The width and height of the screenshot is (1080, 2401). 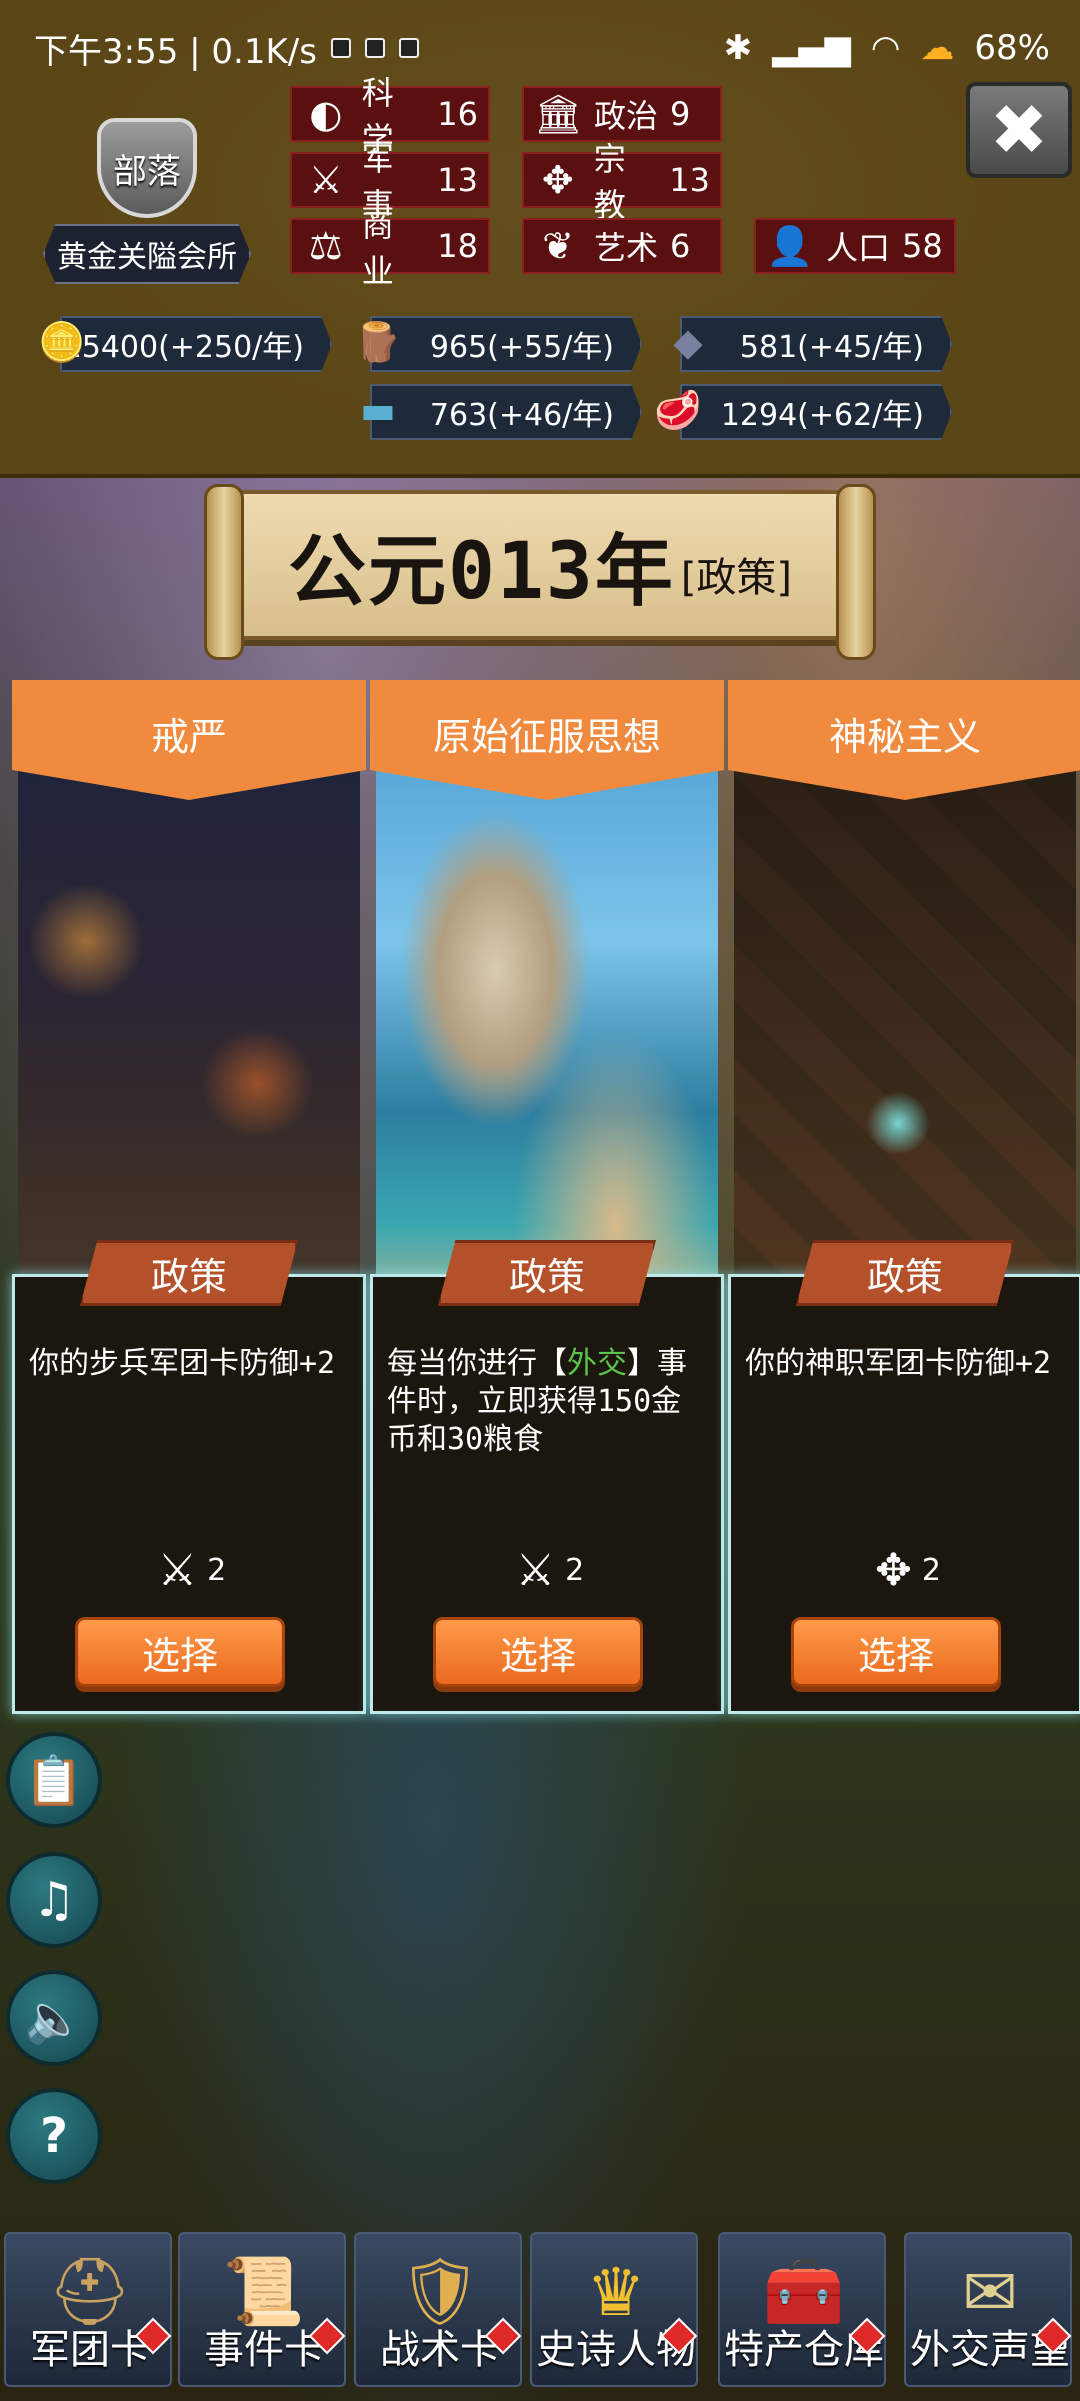 I want to click on log-button: 📋, so click(x=54, y=1780).